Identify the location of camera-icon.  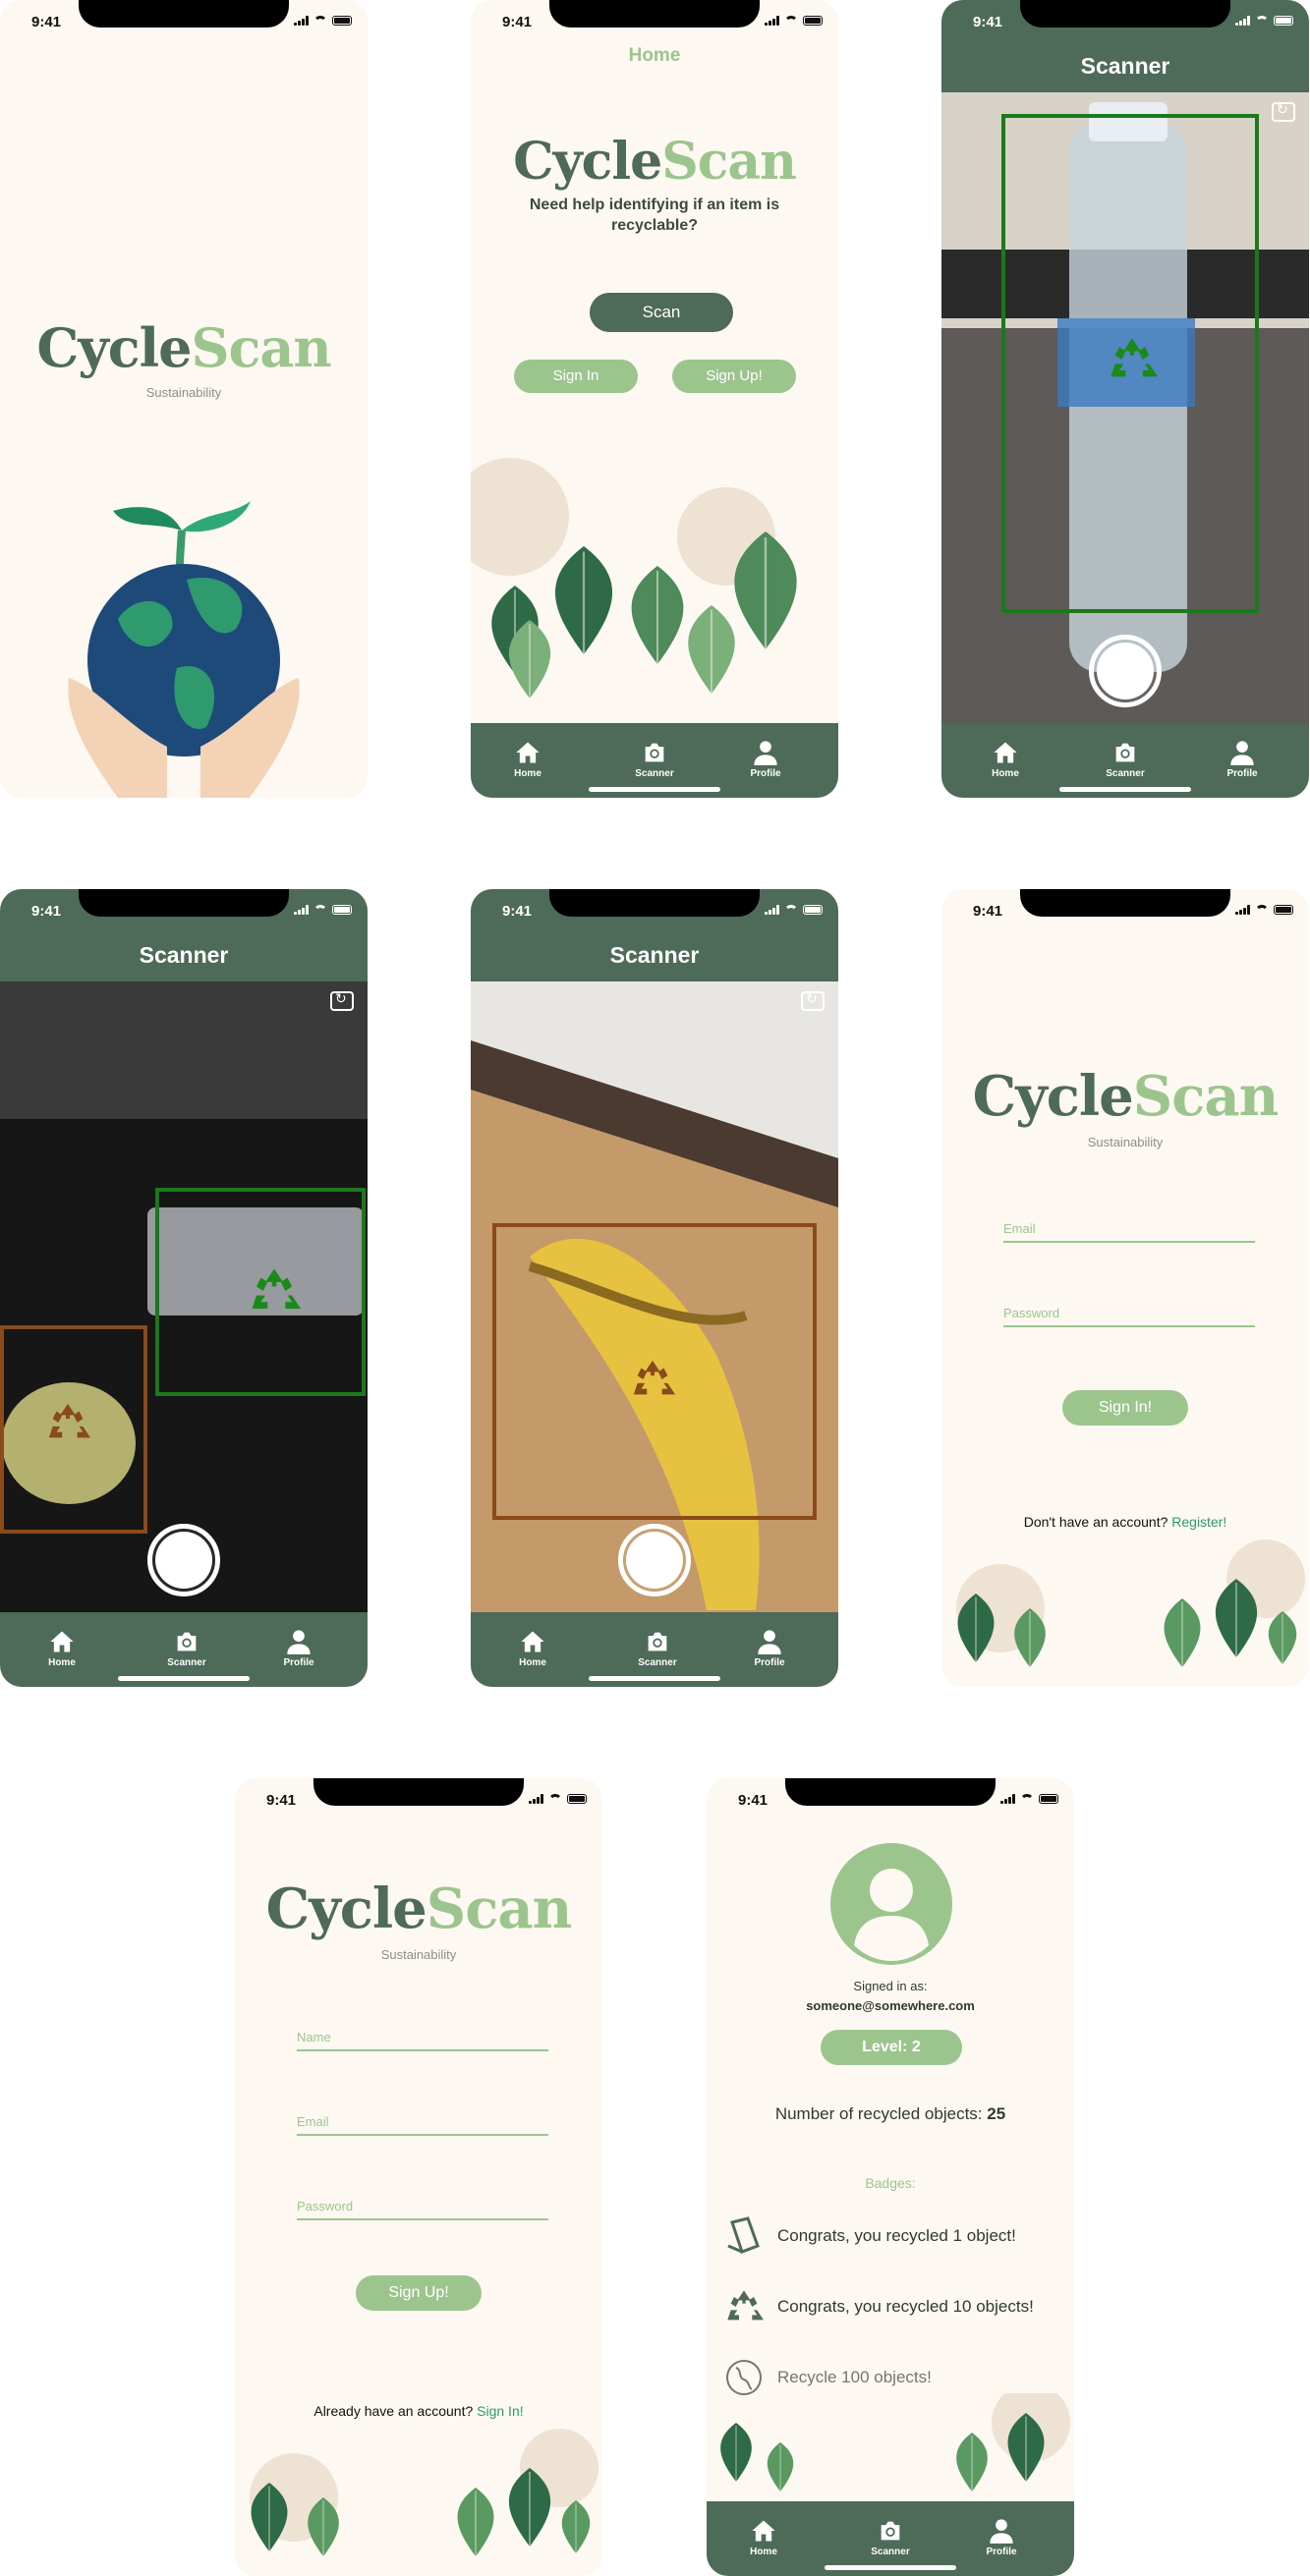
(186, 1641).